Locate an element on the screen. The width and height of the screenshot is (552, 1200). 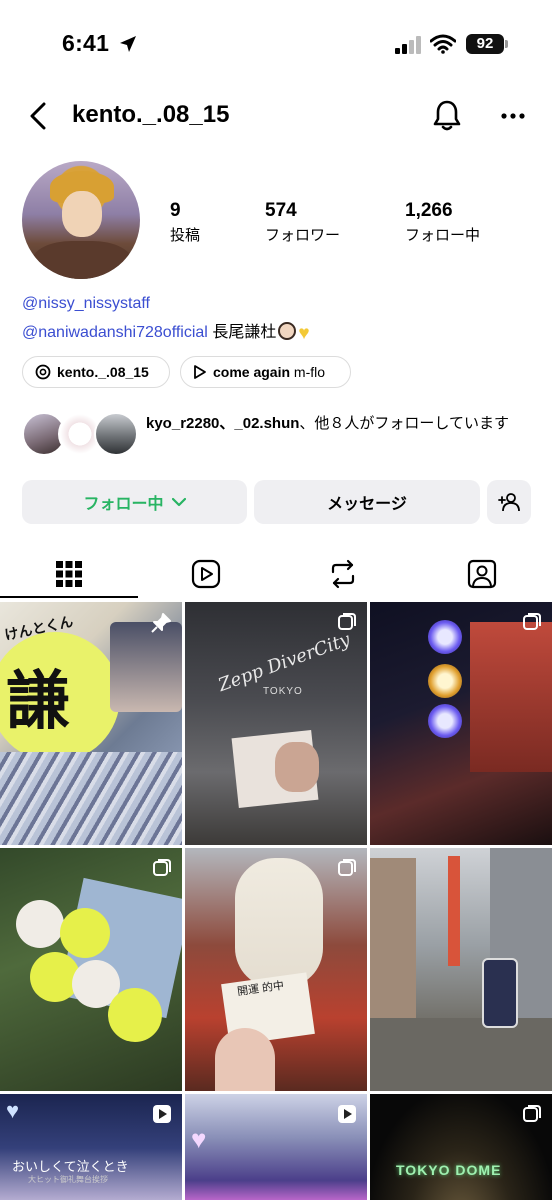
mutual-followers-text: kyo_r2280、_02.shun、他８人がフォローしています is located at coordinates (341, 424).